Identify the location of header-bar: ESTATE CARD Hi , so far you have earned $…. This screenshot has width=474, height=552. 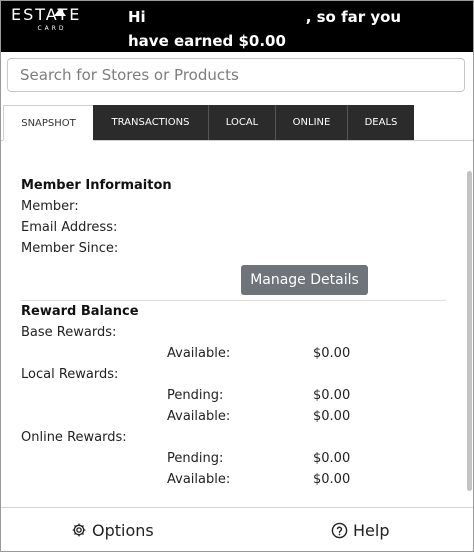
(237, 26).